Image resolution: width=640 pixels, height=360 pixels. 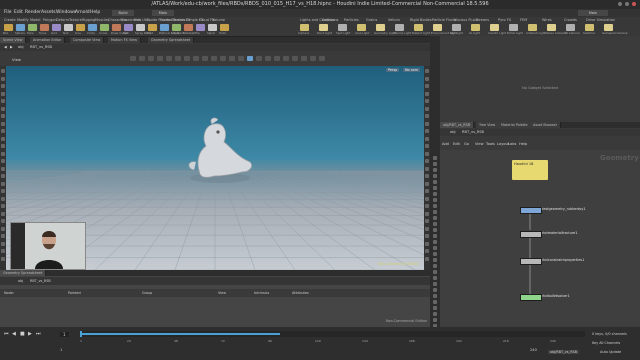 I want to click on spreadsheet-path-node: RBT_vs_RSB, so click(x=40, y=281).